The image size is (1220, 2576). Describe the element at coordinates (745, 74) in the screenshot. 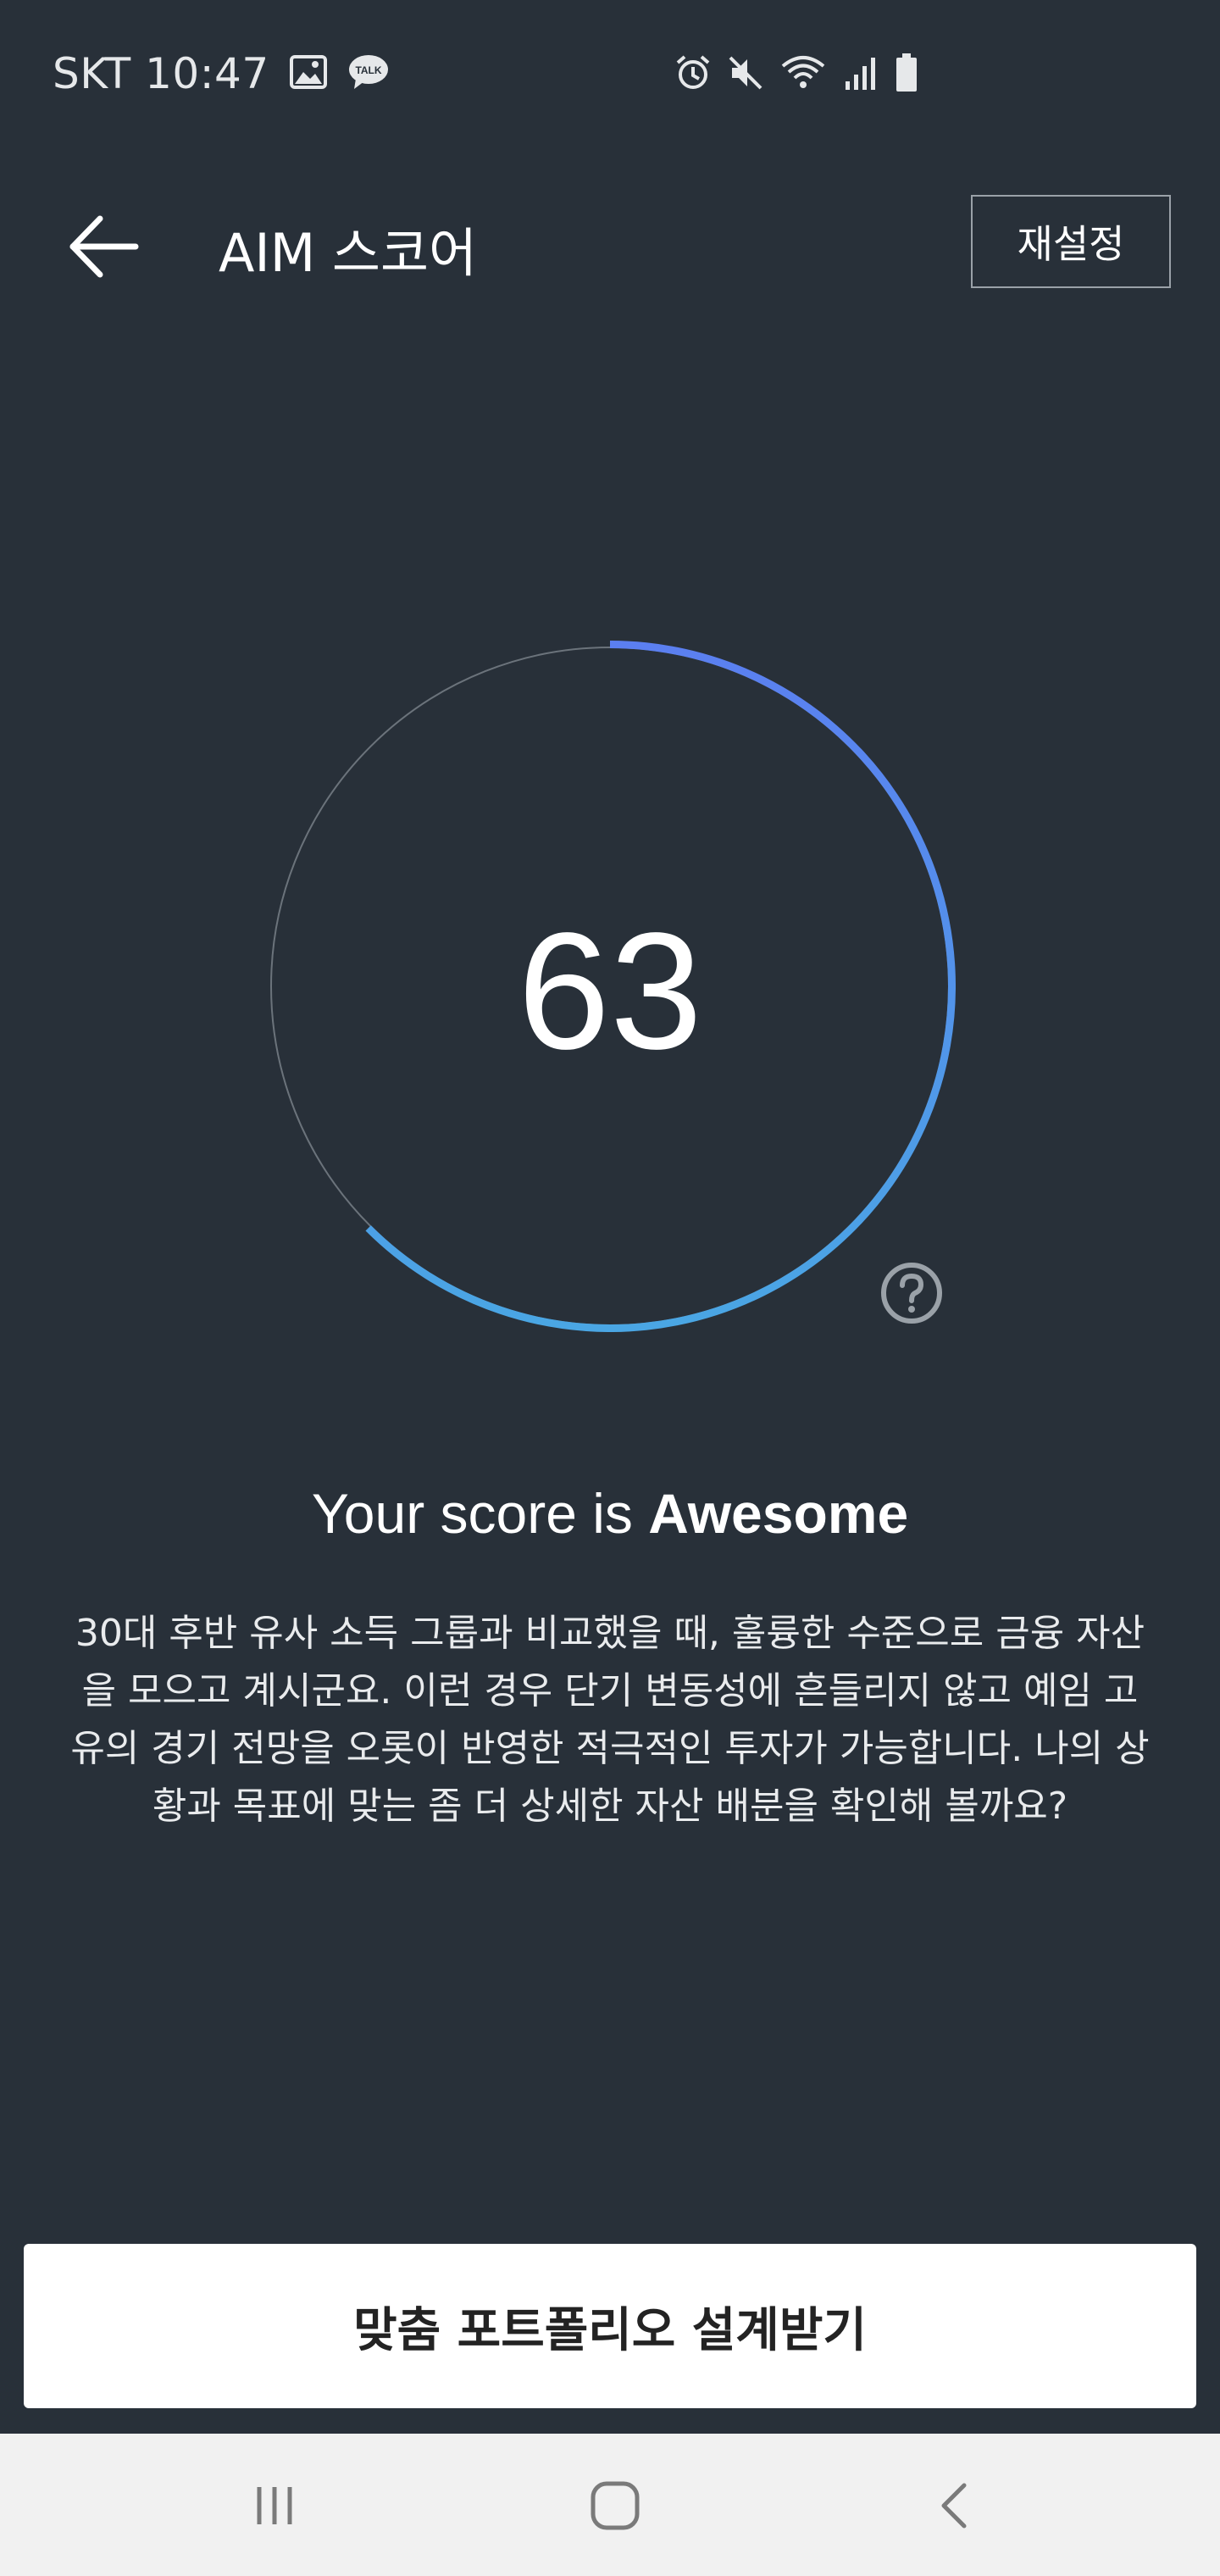

I see `mute-icon` at that location.